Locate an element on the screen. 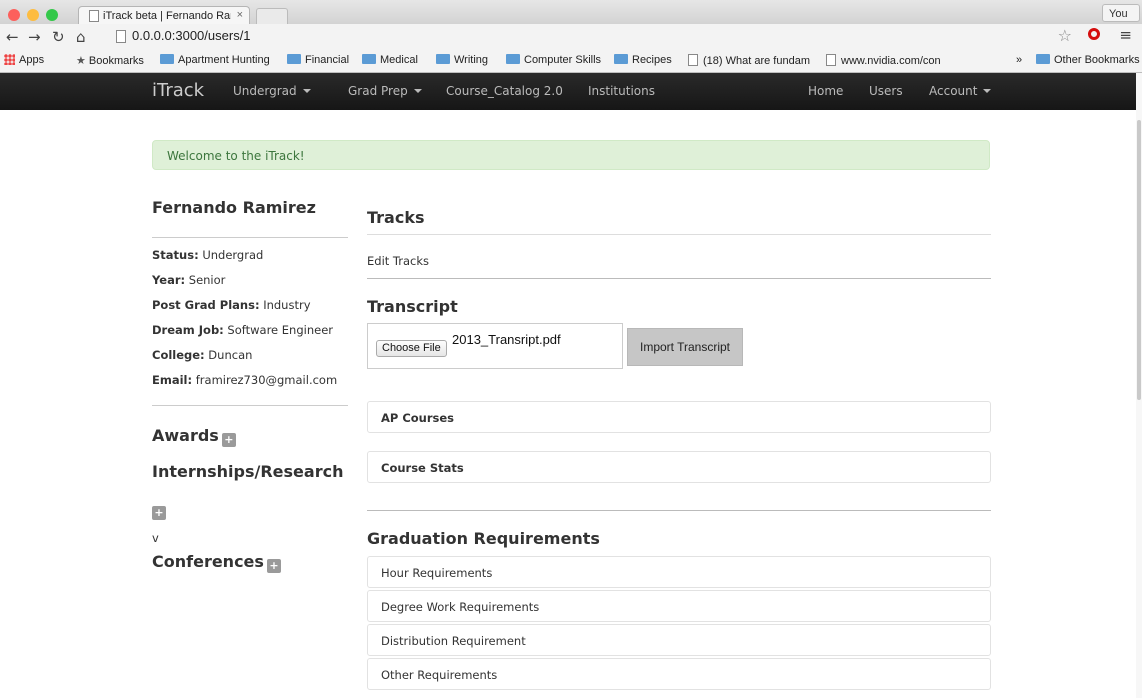 The width and height of the screenshot is (1142, 698). profile-college: College: Duncan is located at coordinates (202, 355).